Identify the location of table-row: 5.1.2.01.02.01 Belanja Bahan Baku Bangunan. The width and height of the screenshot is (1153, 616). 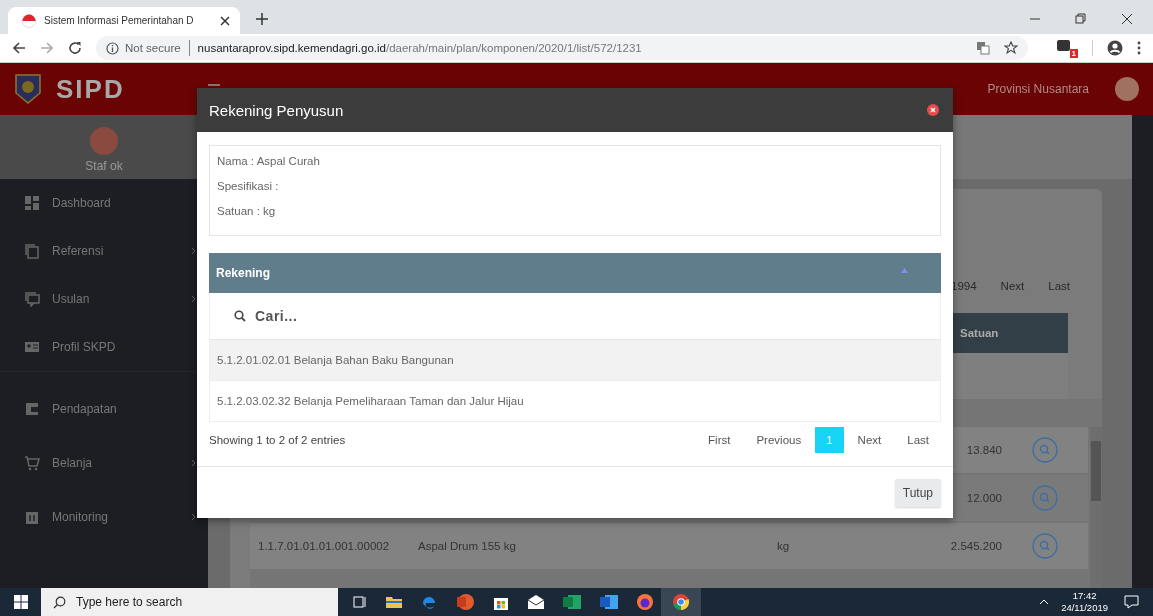
(575, 360).